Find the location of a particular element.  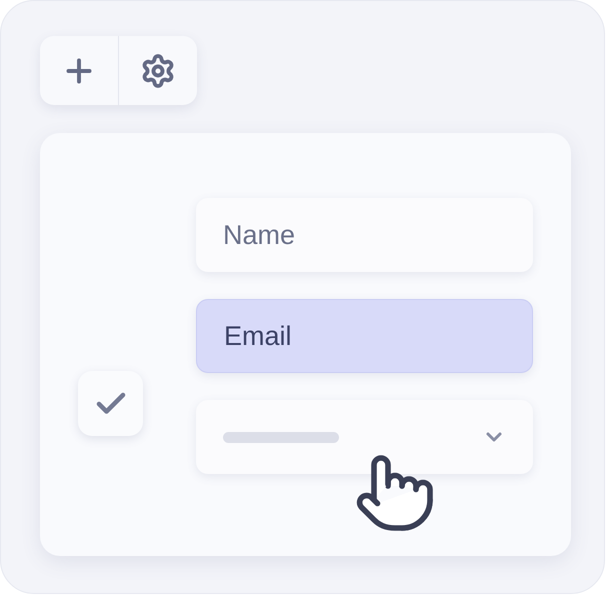

dropdown-field is located at coordinates (364, 437).